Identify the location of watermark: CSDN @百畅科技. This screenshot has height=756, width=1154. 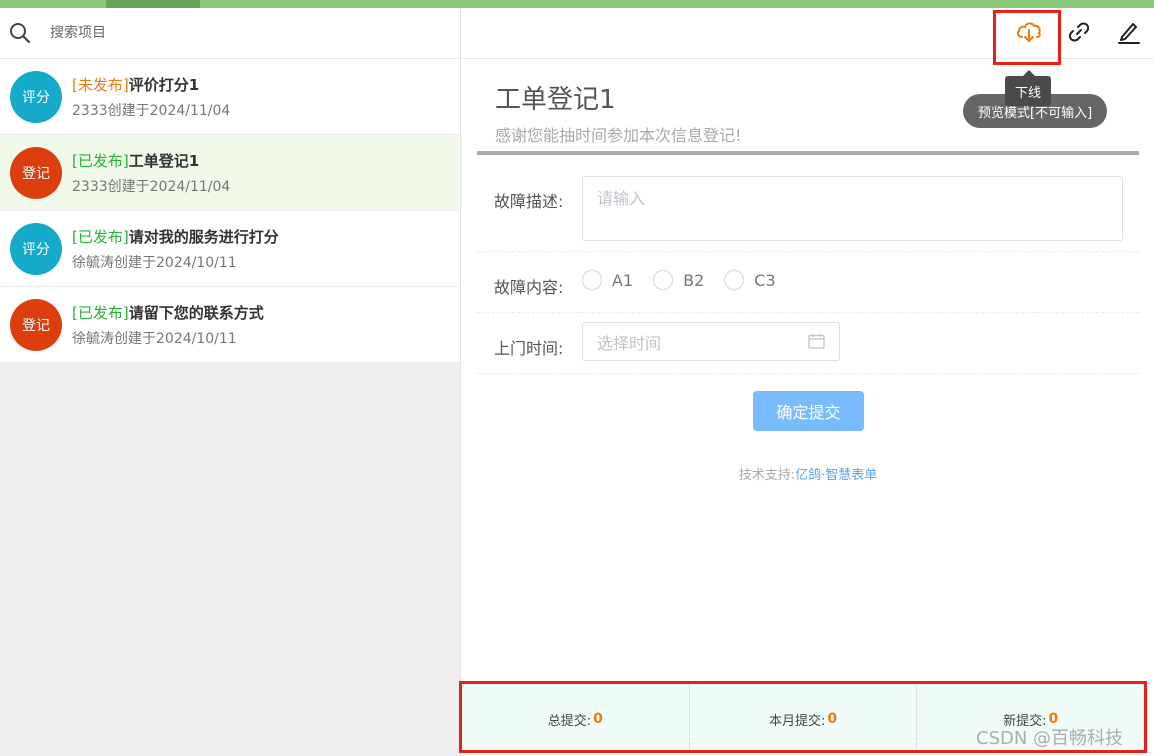
(1050, 738).